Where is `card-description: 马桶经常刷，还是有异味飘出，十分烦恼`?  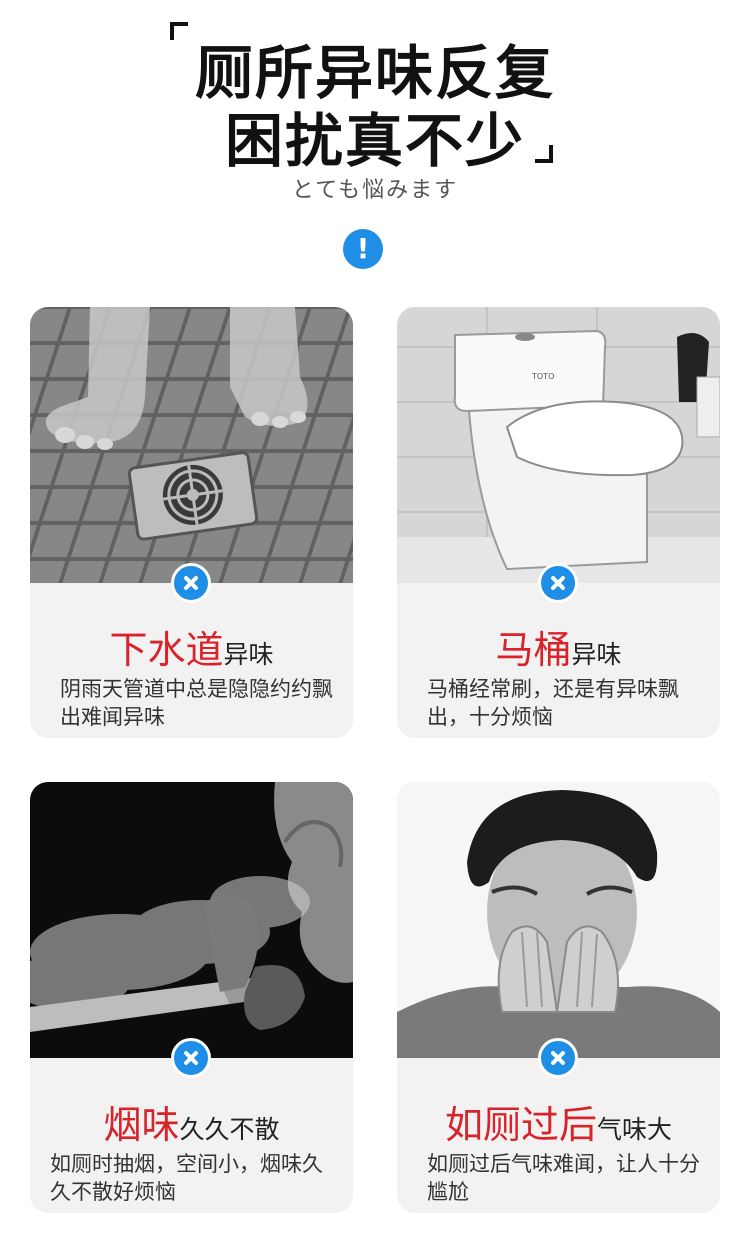 card-description: 马桶经常刷，还是有异味飘出，十分烦恼 is located at coordinates (553, 703).